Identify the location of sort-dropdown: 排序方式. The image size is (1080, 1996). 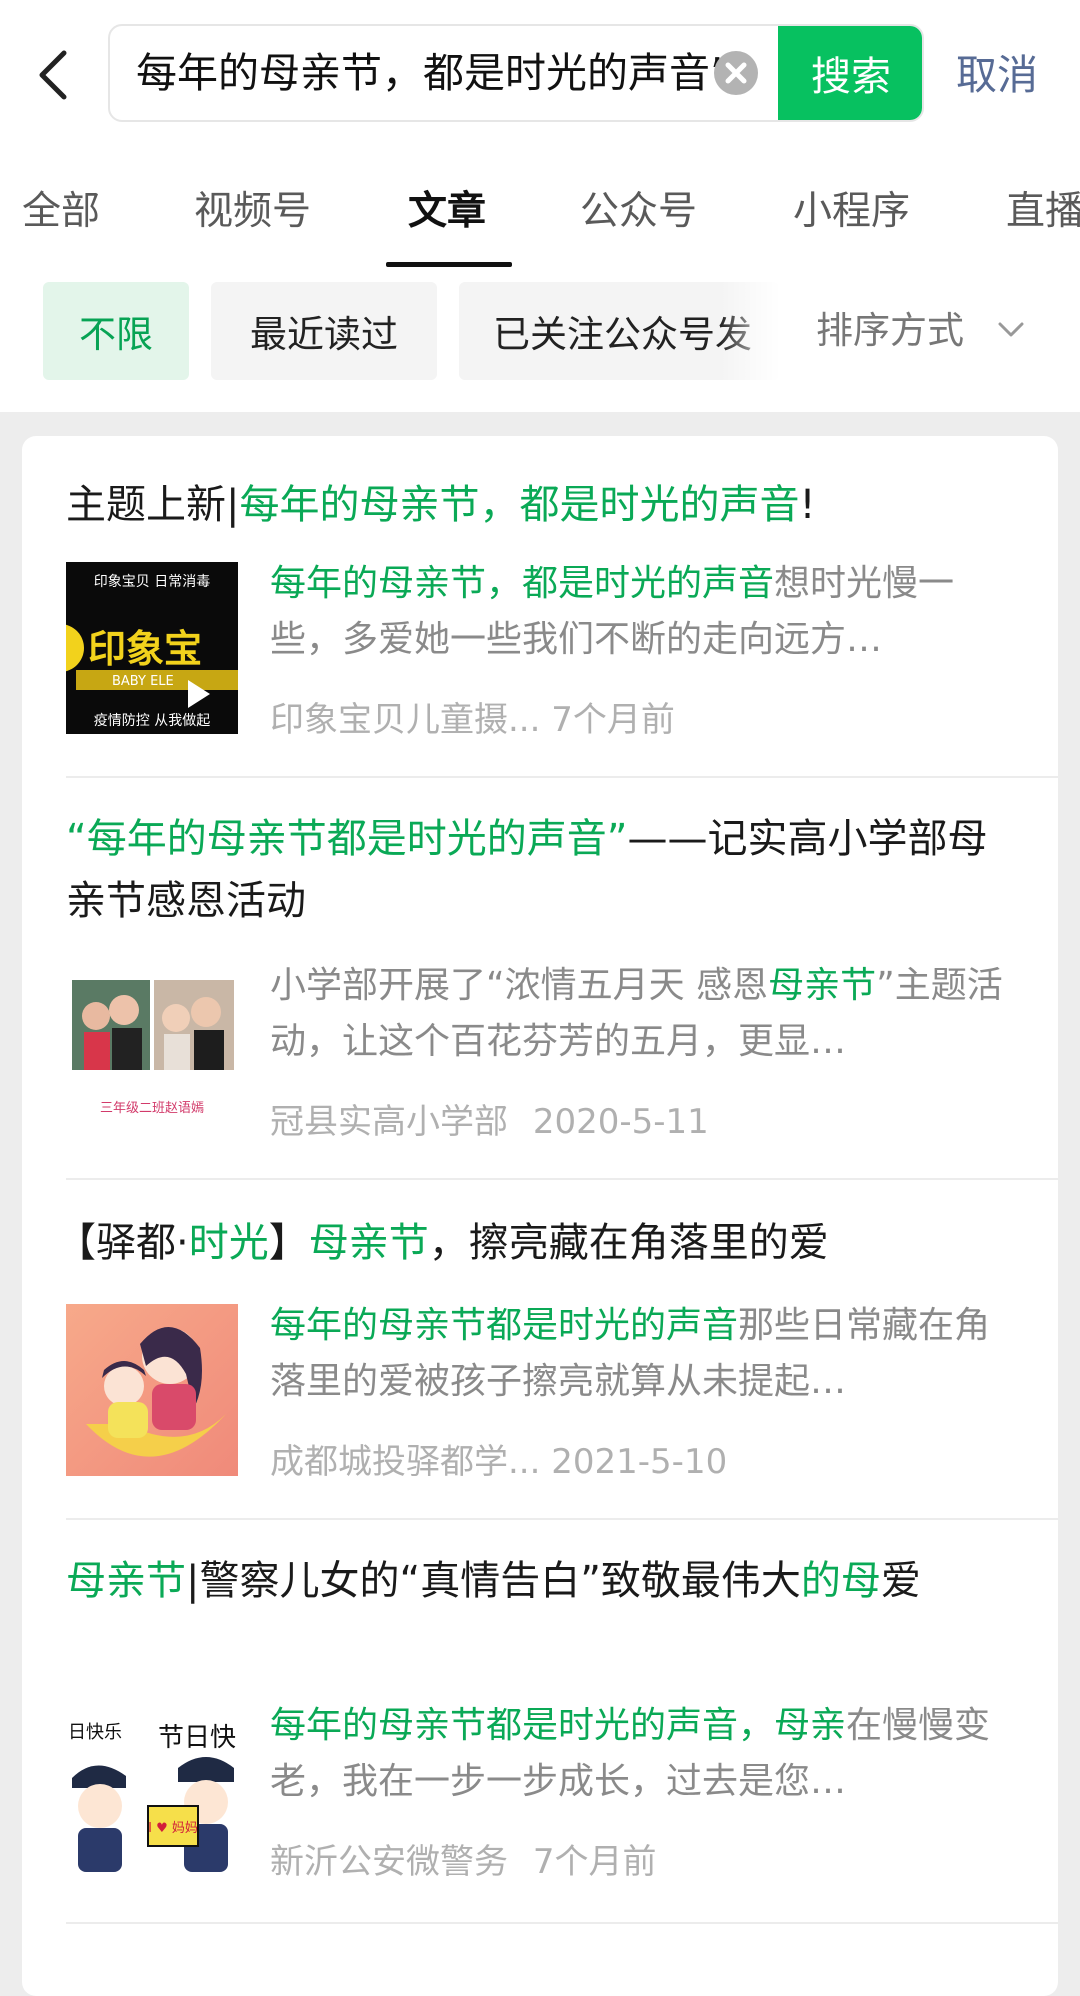
(890, 331).